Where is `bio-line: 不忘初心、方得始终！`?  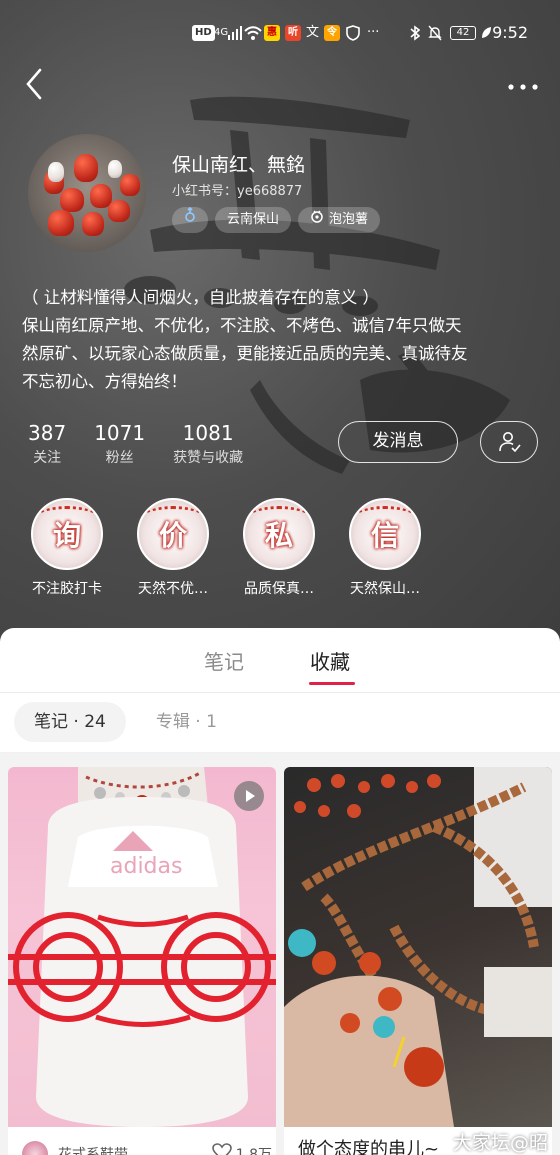 bio-line: 不忘初心、方得始终！ is located at coordinates (104, 381).